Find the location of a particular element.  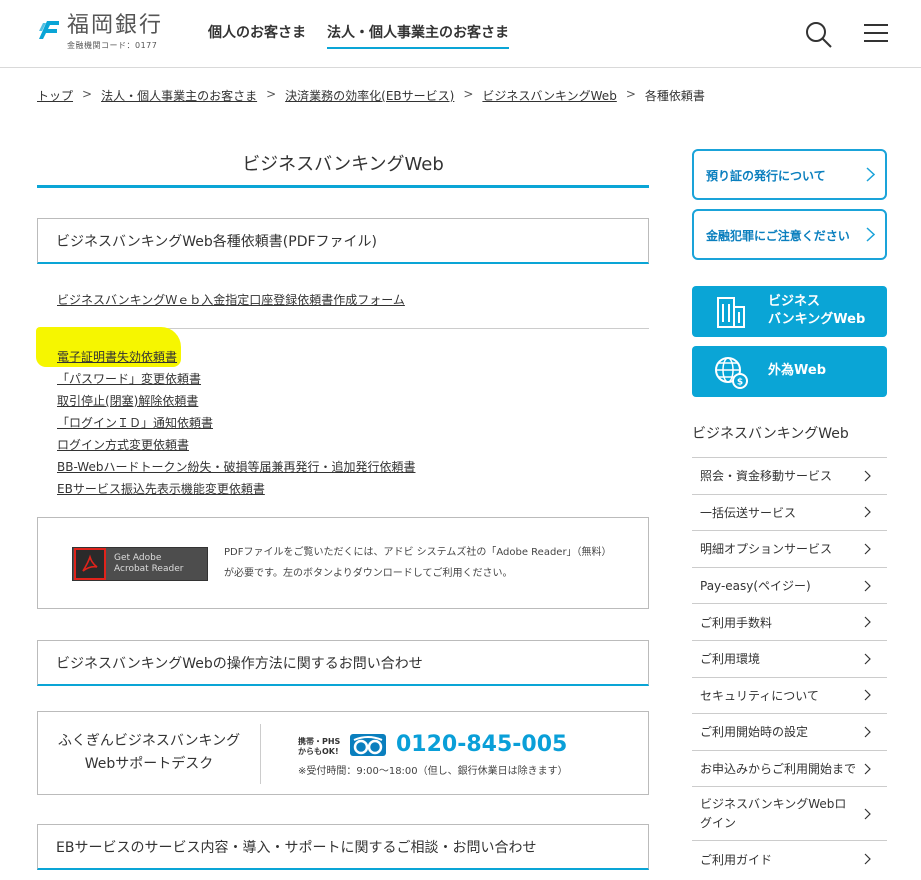

business-banking-web-label: ビジネス バンキングWeb is located at coordinates (816, 311).